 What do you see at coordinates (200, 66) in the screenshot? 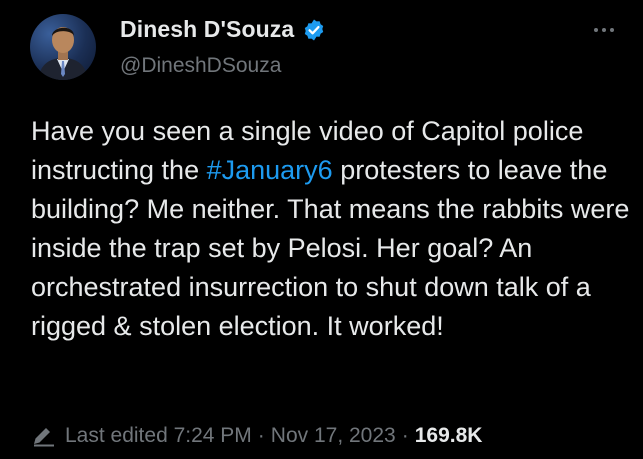
I see `author-handle: @DineshDSouza` at bounding box center [200, 66].